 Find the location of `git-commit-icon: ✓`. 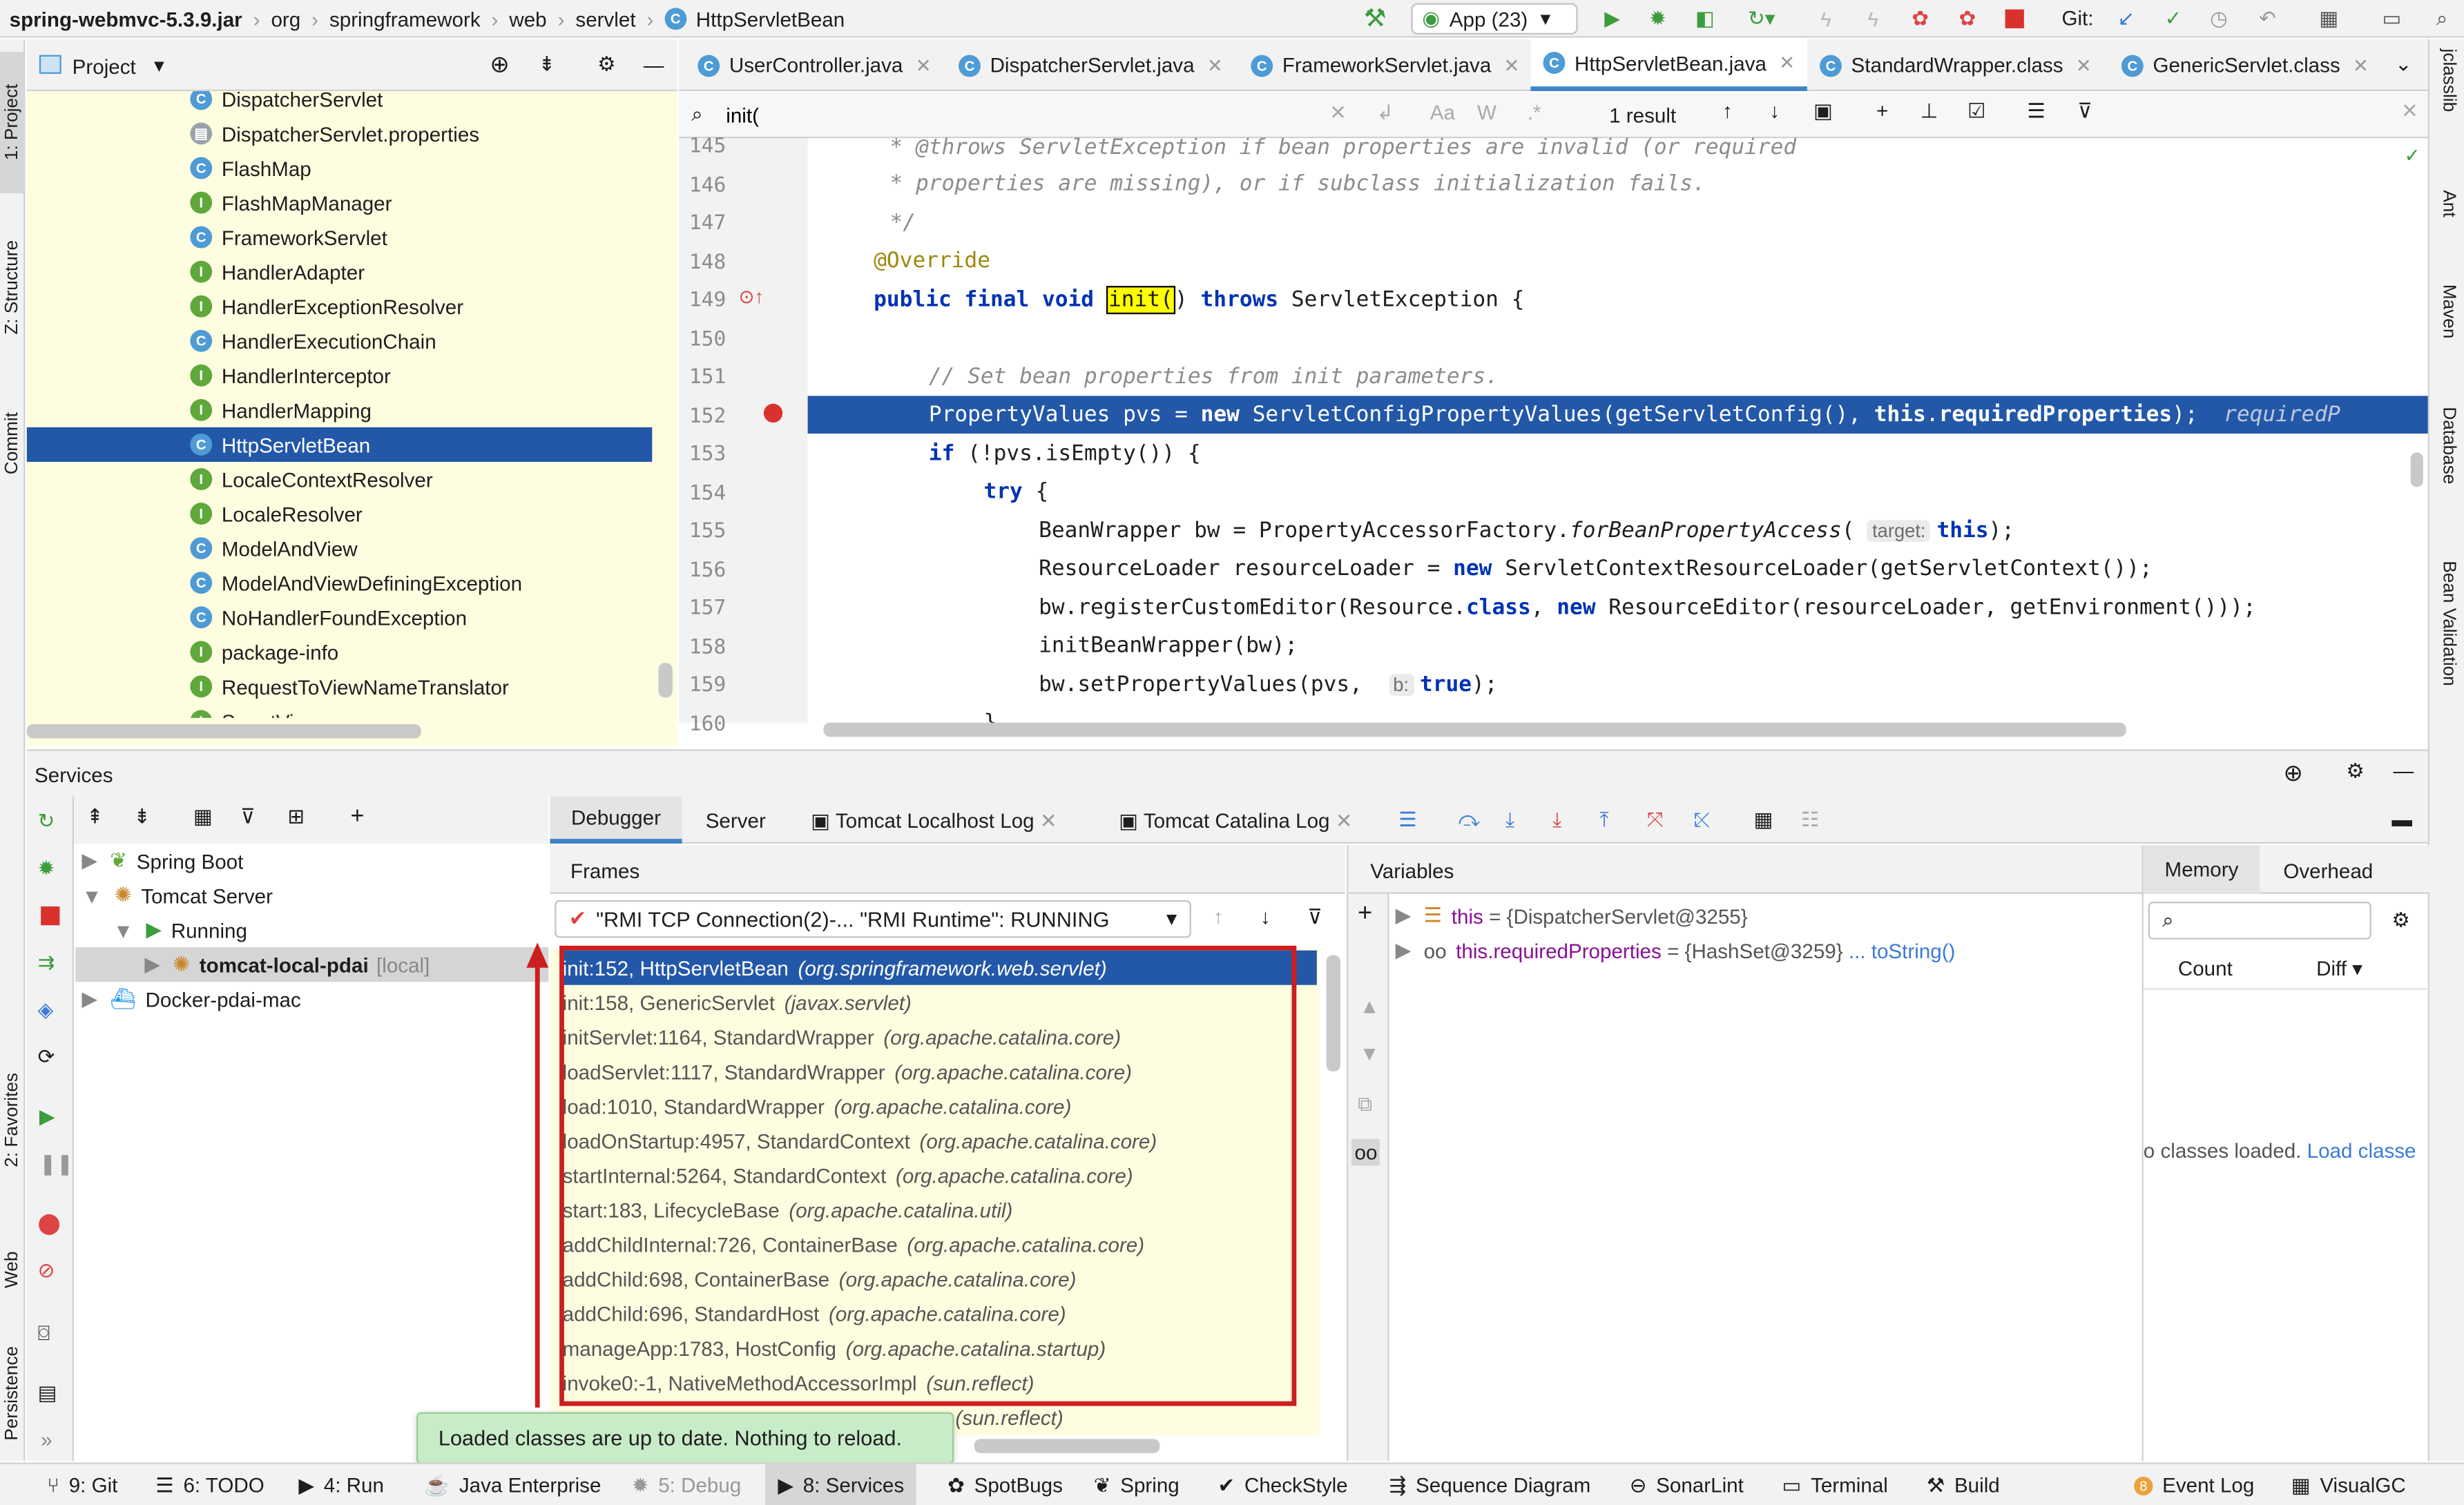

git-commit-icon: ✓ is located at coordinates (2173, 19).